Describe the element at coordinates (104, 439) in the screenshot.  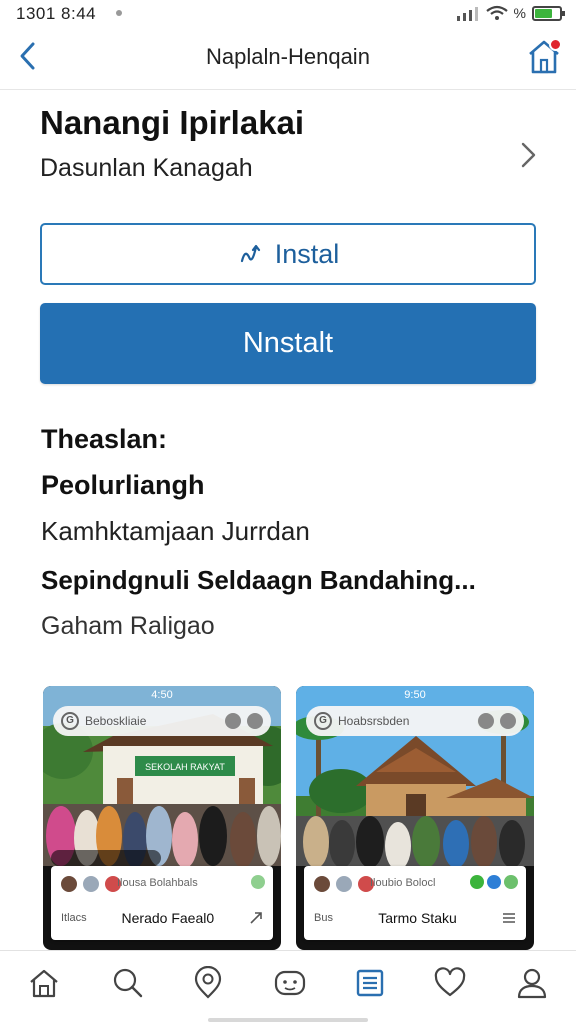
I see `info-heading: Theaslan:` at that location.